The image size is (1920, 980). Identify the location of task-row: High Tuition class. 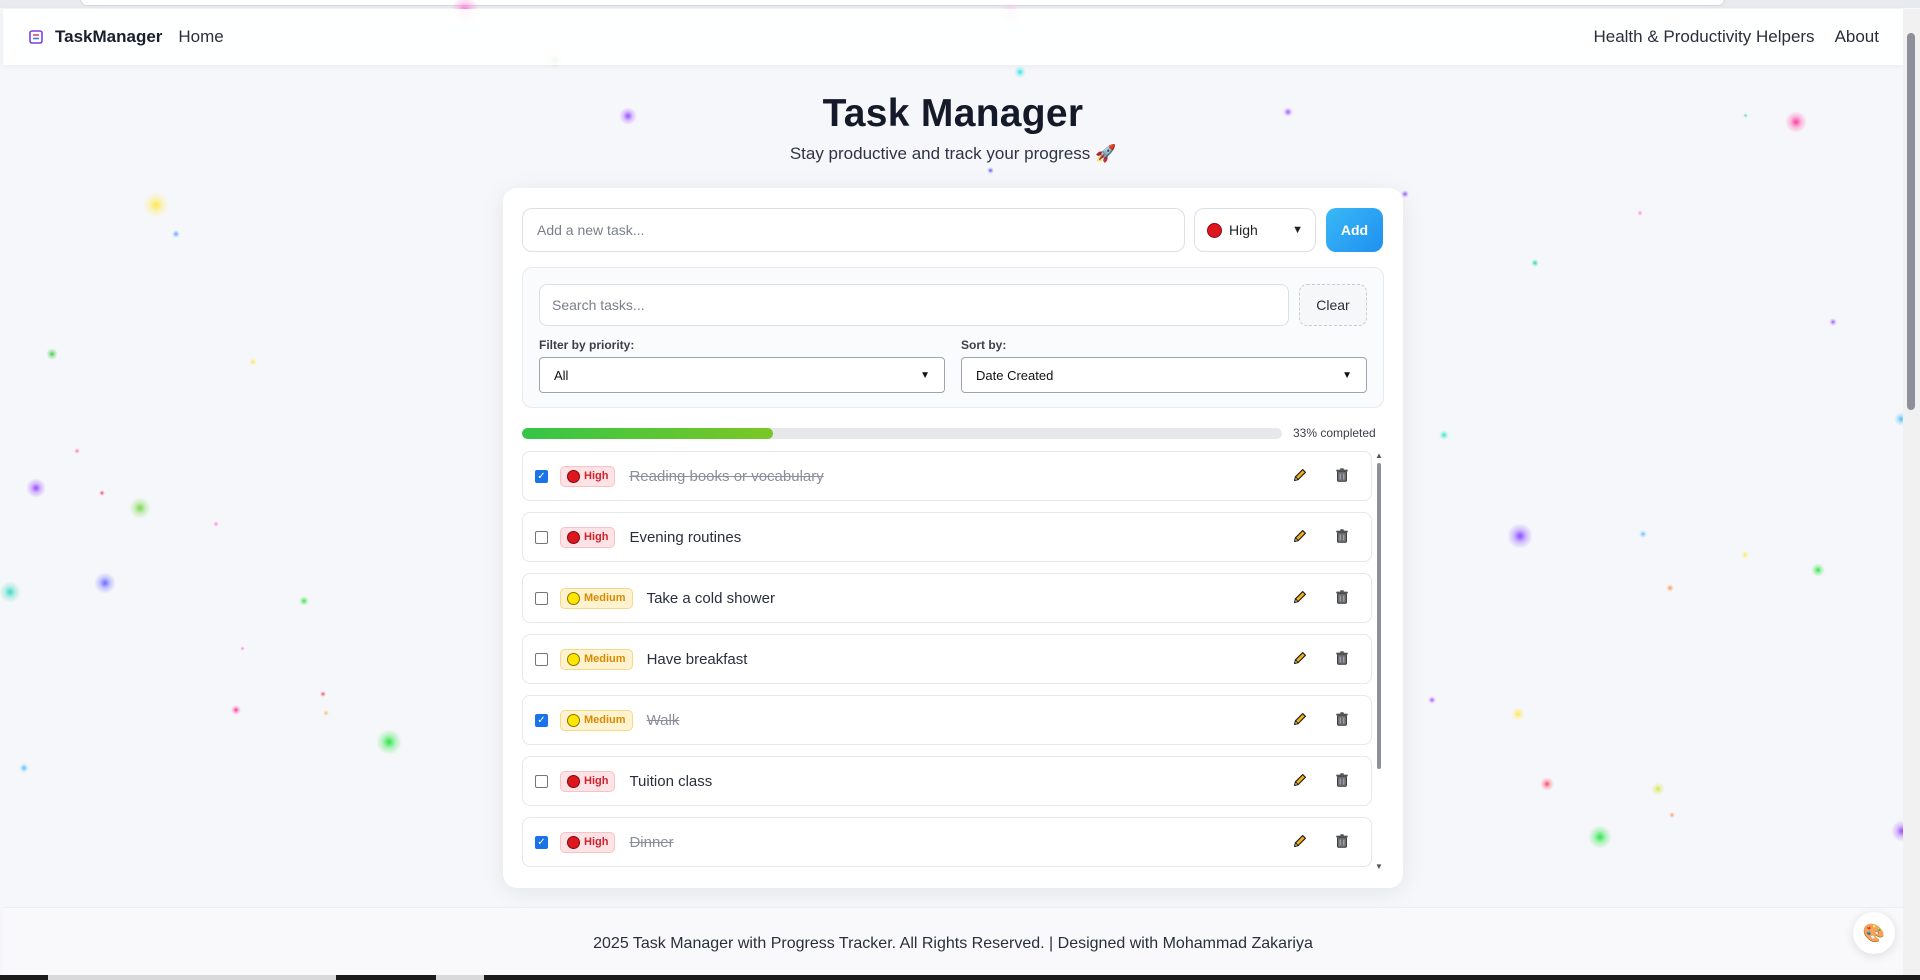
(947, 781).